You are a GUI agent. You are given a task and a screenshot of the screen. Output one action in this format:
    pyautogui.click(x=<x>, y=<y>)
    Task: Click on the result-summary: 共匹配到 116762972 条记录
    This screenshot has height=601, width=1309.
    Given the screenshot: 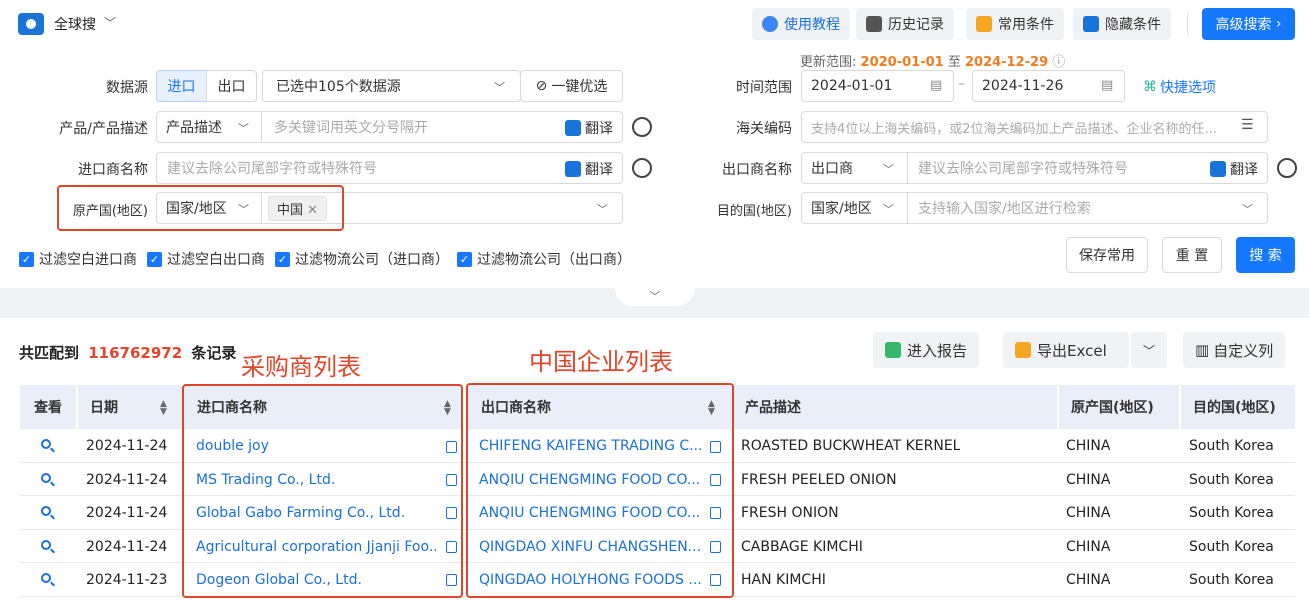 What is the action you would take?
    pyautogui.click(x=127, y=352)
    